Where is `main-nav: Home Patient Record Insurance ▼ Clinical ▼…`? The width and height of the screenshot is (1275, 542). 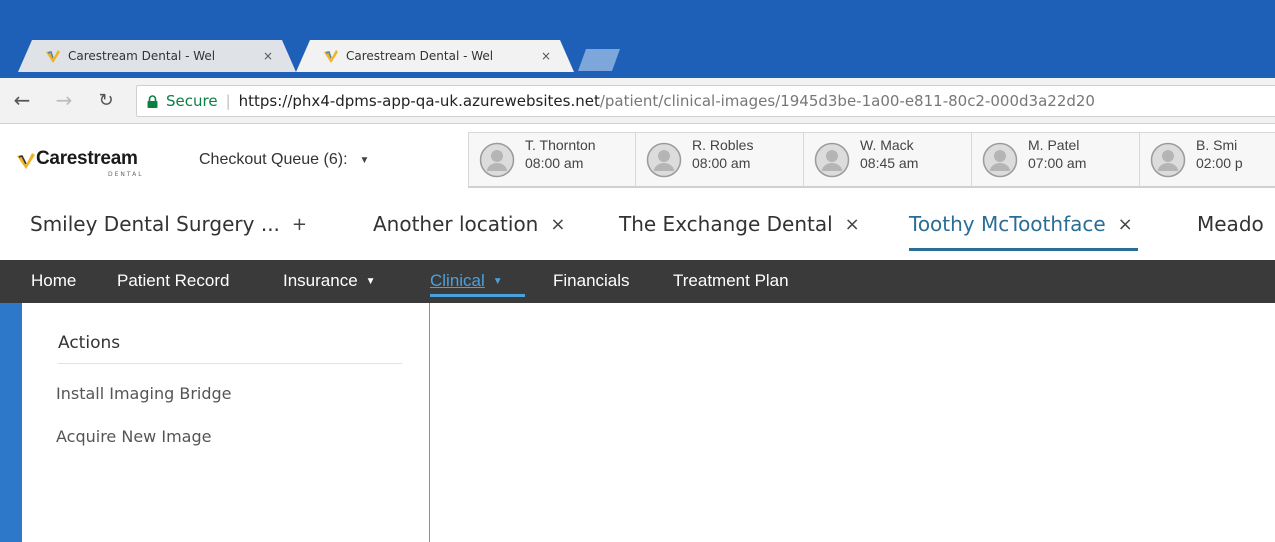
main-nav: Home Patient Record Insurance ▼ Clinical ▼… is located at coordinates (637, 281).